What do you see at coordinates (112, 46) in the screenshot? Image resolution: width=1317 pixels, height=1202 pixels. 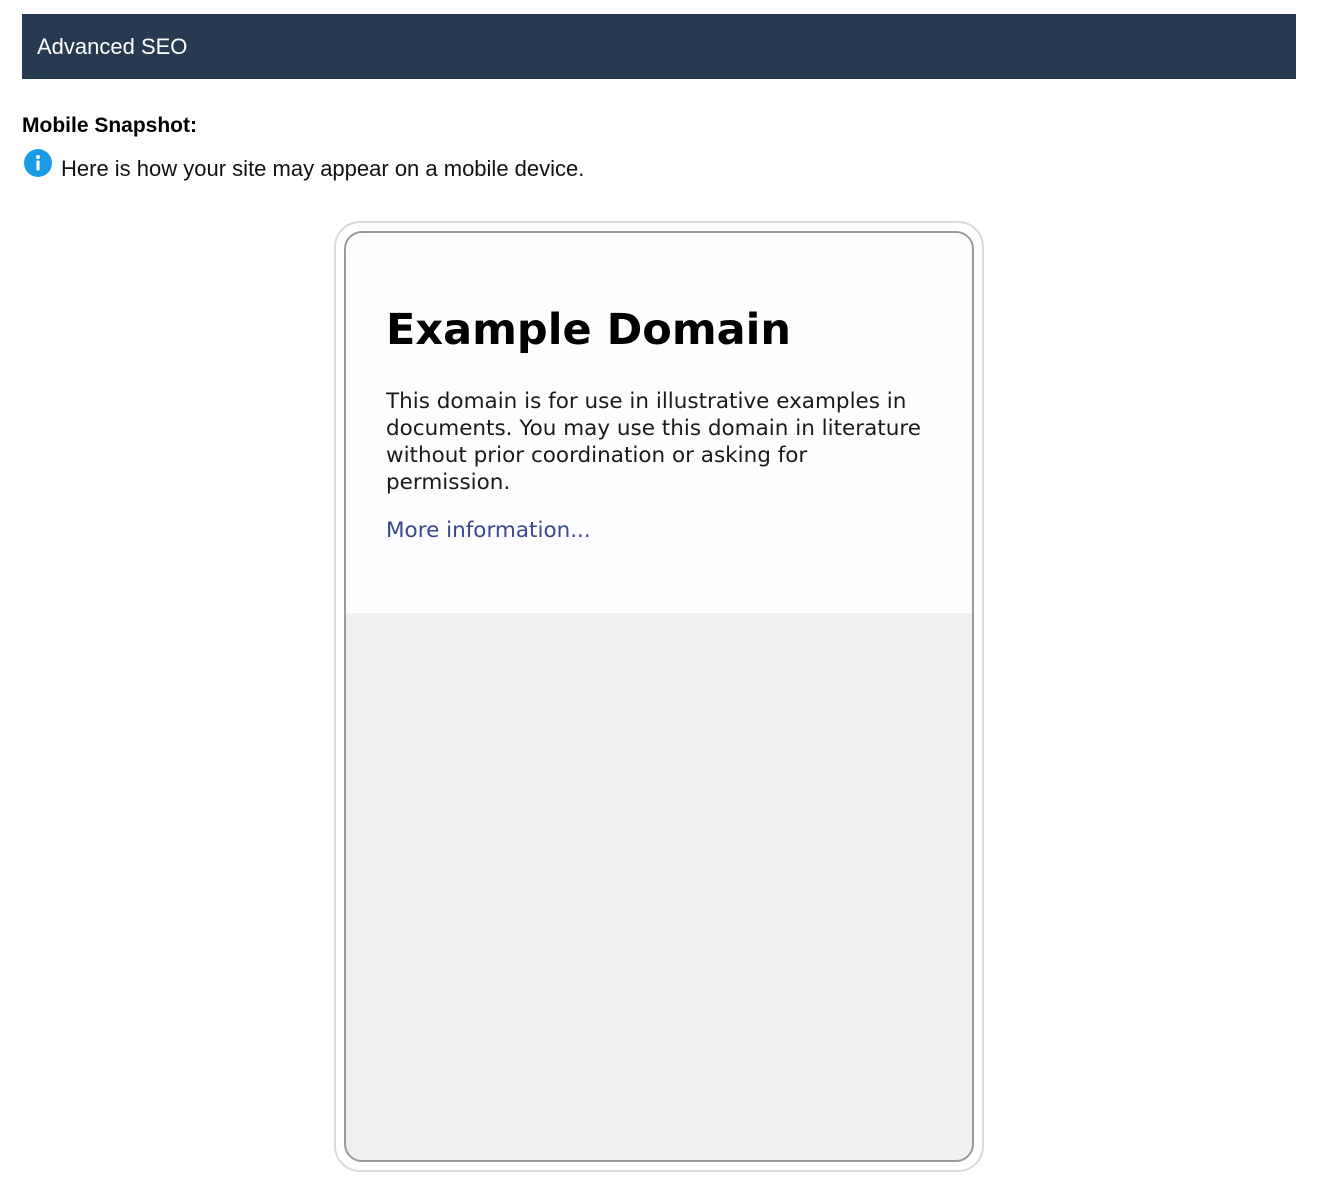 I see `section-title: Advanced SEO` at bounding box center [112, 46].